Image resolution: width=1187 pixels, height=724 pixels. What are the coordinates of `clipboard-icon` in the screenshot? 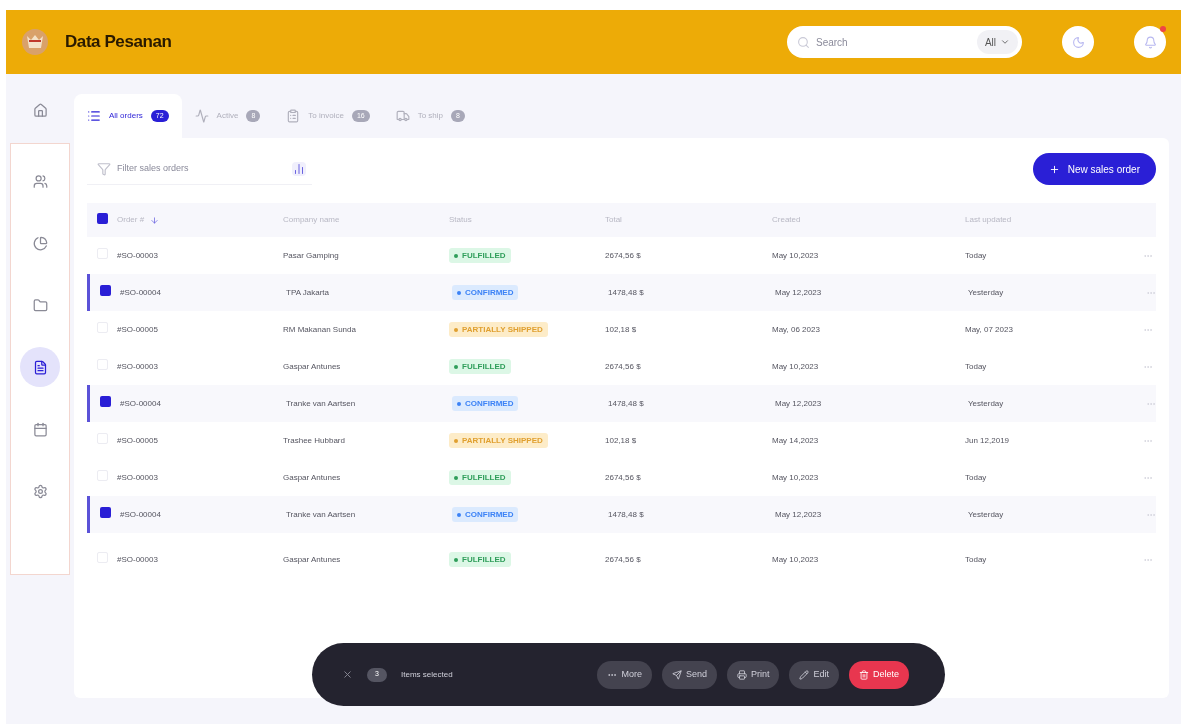 It's located at (293, 116).